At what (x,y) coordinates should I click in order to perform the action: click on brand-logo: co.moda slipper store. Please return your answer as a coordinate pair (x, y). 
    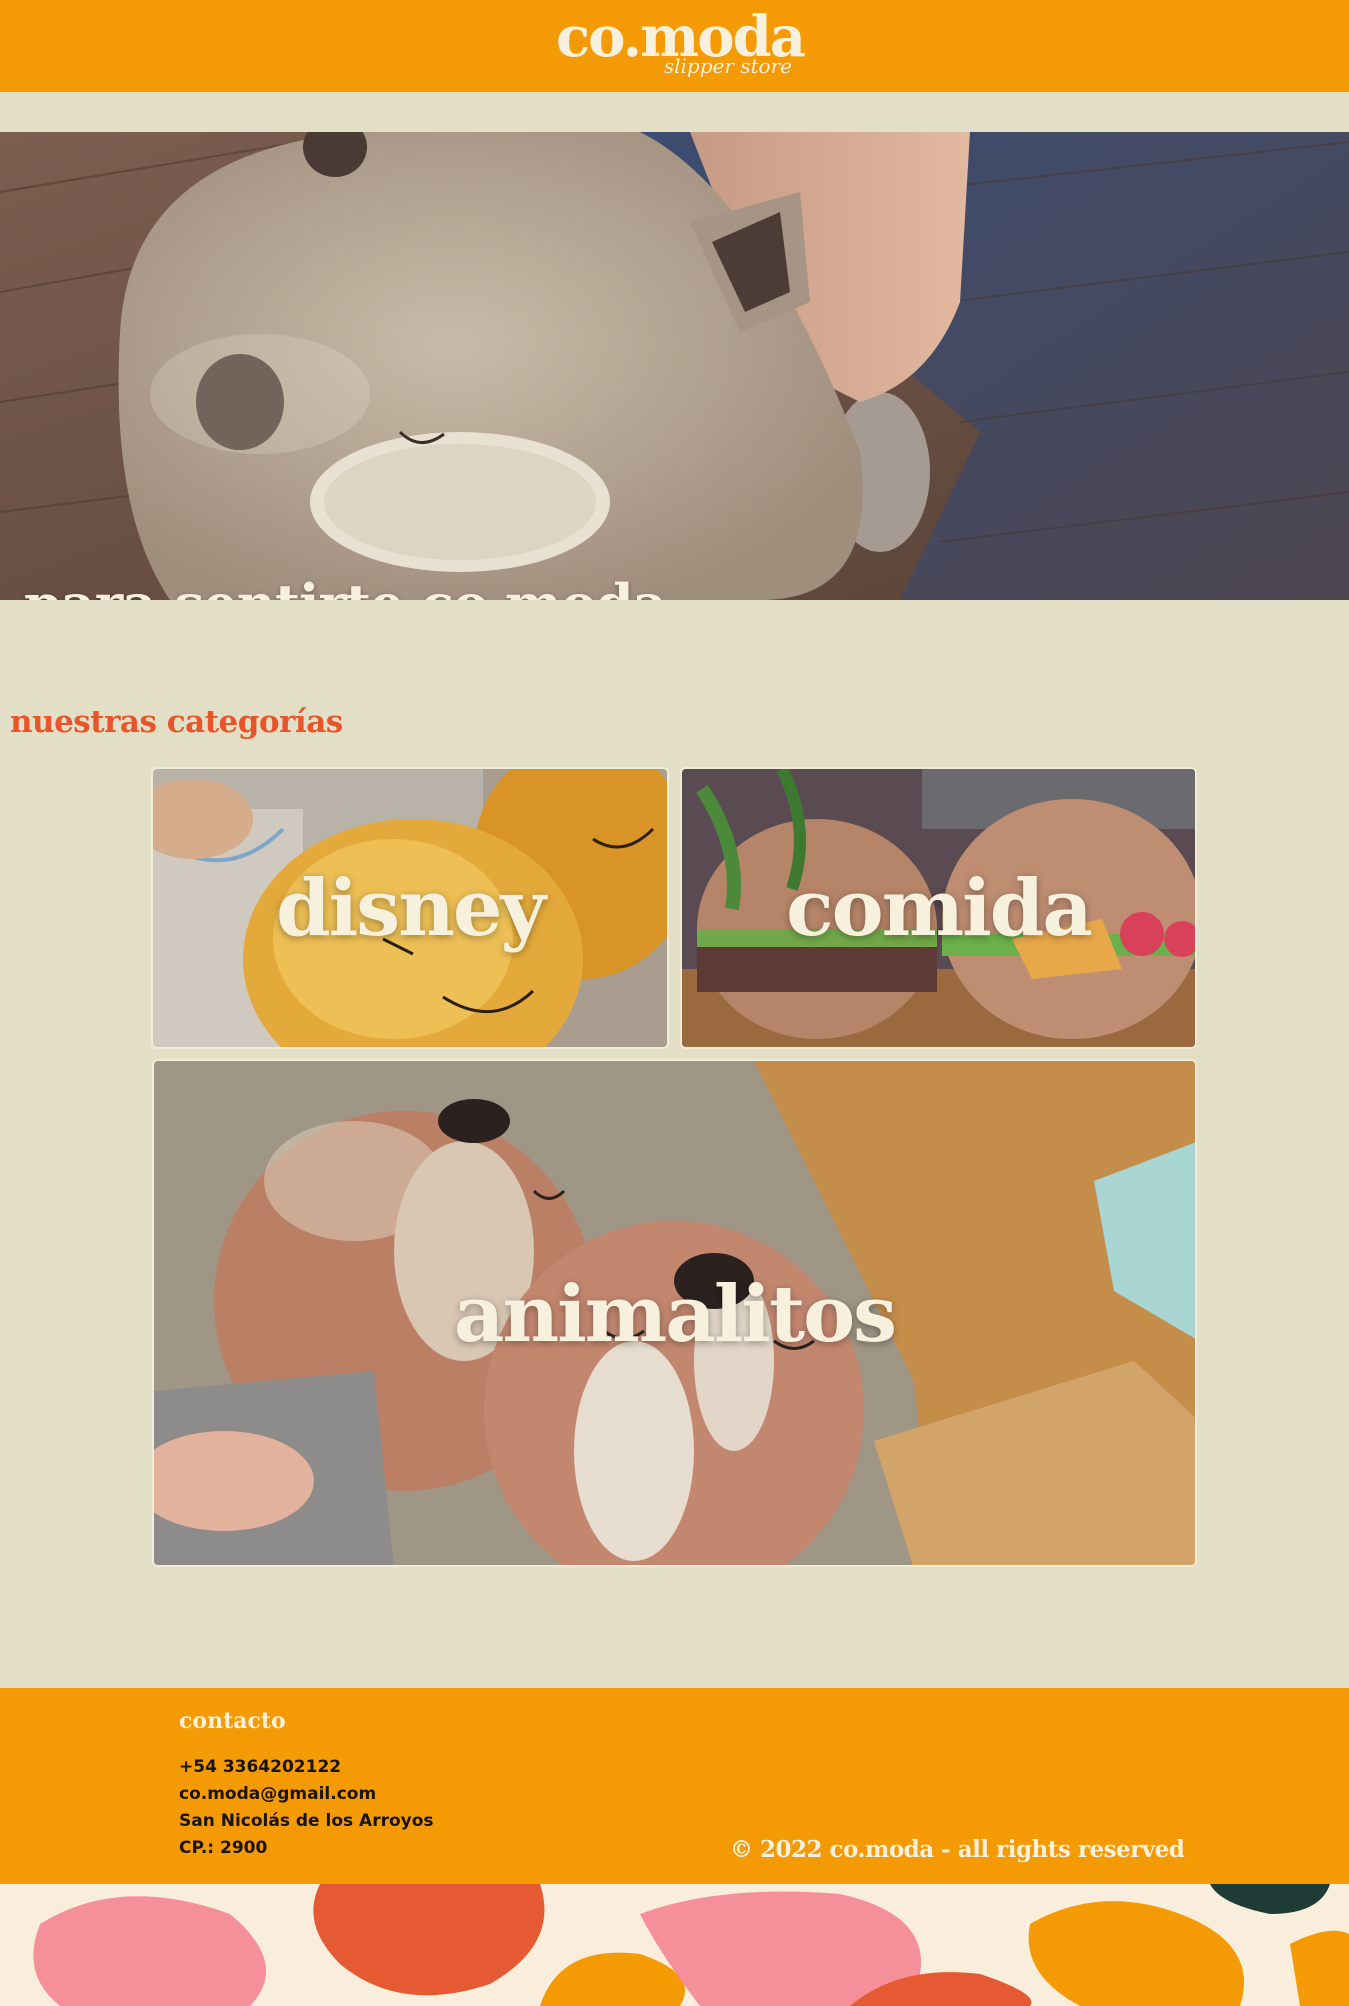
    Looking at the image, I should click on (681, 46).